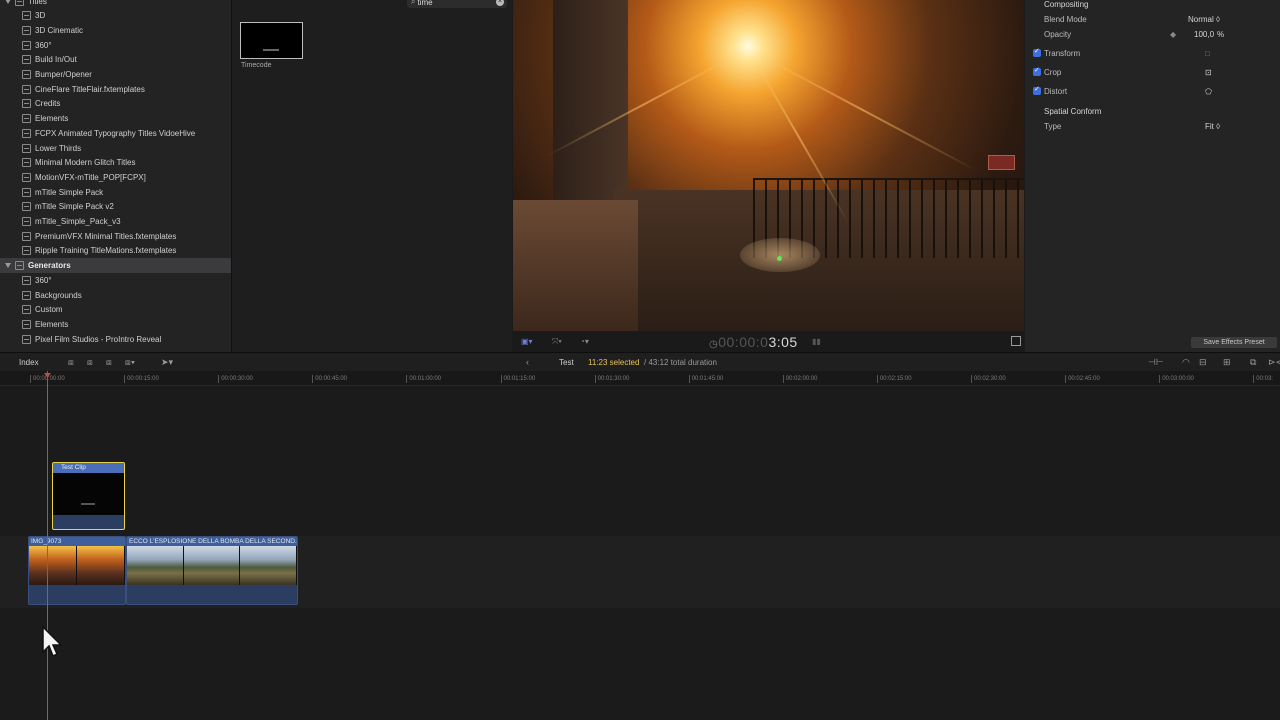  Describe the element at coordinates (1156, 362) in the screenshot. I see `skimming-icon: ⊣⊢` at that location.